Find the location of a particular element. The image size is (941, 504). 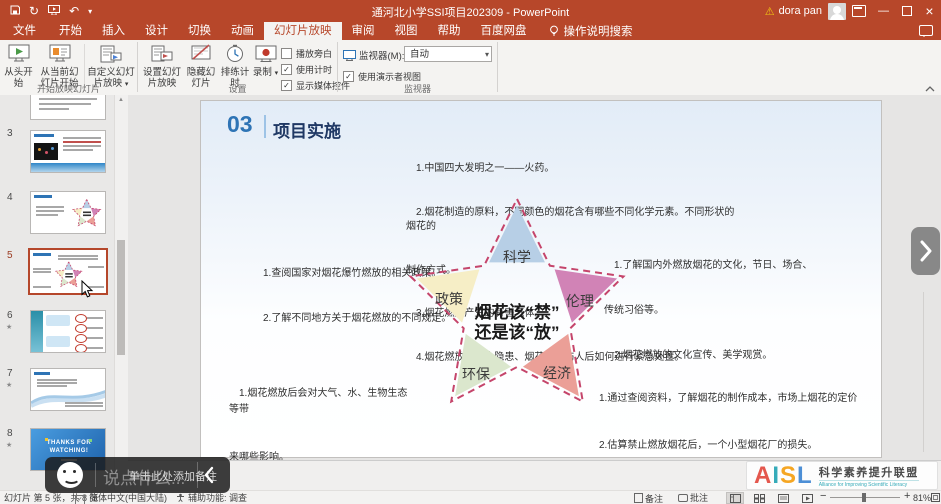

comment-icon is located at coordinates (683, 498).